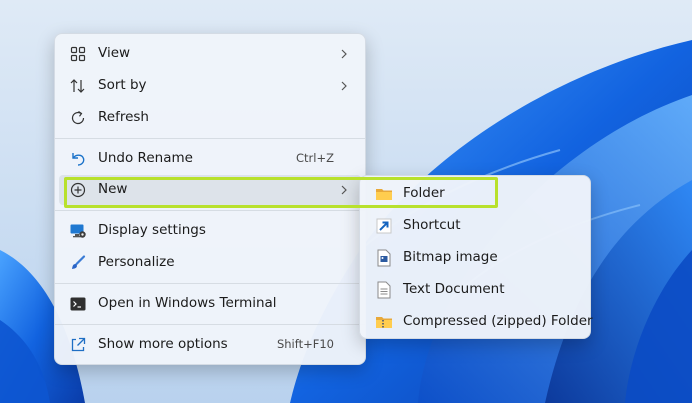 Image resolution: width=692 pixels, height=403 pixels. I want to click on submenu-item-label: Text Document, so click(454, 289).